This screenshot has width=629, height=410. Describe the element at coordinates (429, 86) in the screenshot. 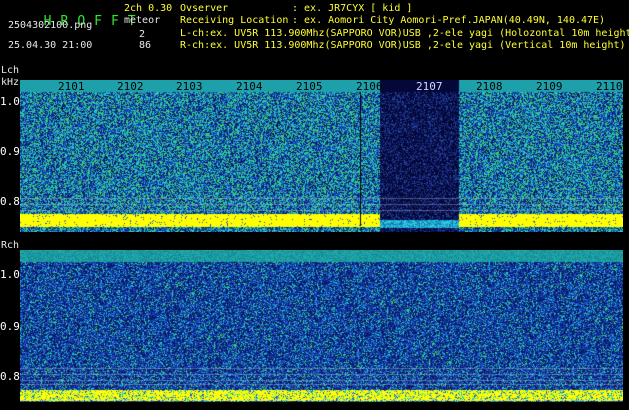

I see `x-tick: 2107` at that location.